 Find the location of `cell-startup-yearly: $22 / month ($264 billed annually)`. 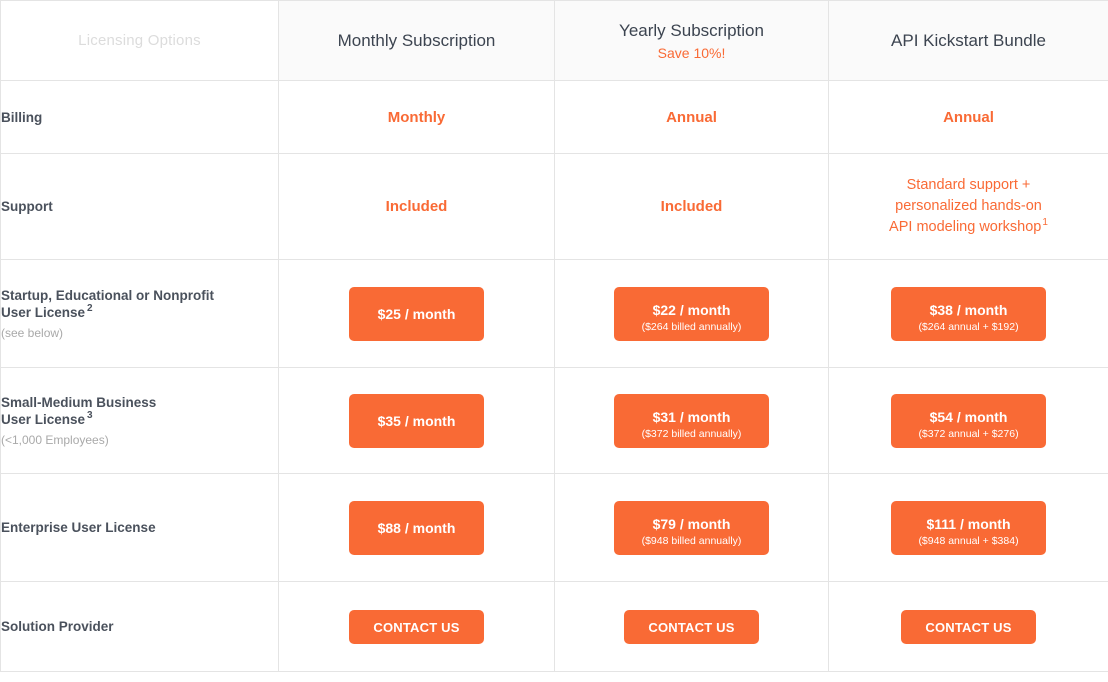

cell-startup-yearly: $22 / month ($264 billed annually) is located at coordinates (691, 313).